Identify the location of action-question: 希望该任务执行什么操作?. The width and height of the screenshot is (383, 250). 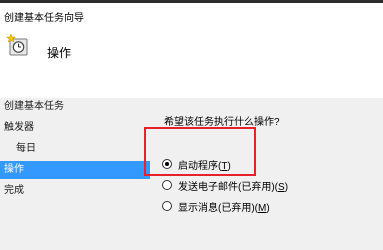
(222, 122).